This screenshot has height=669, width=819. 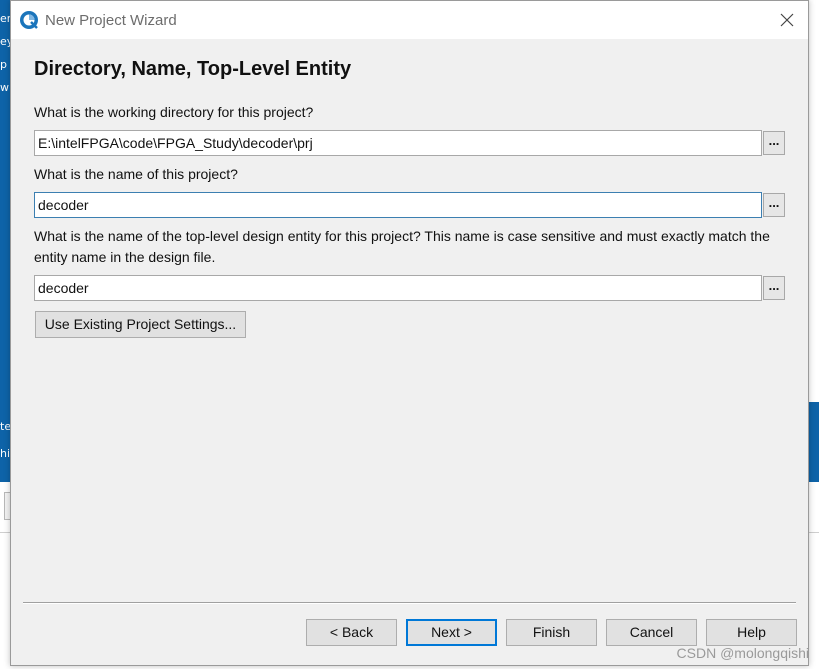 I want to click on cancel-button: Cancel, so click(x=651, y=632).